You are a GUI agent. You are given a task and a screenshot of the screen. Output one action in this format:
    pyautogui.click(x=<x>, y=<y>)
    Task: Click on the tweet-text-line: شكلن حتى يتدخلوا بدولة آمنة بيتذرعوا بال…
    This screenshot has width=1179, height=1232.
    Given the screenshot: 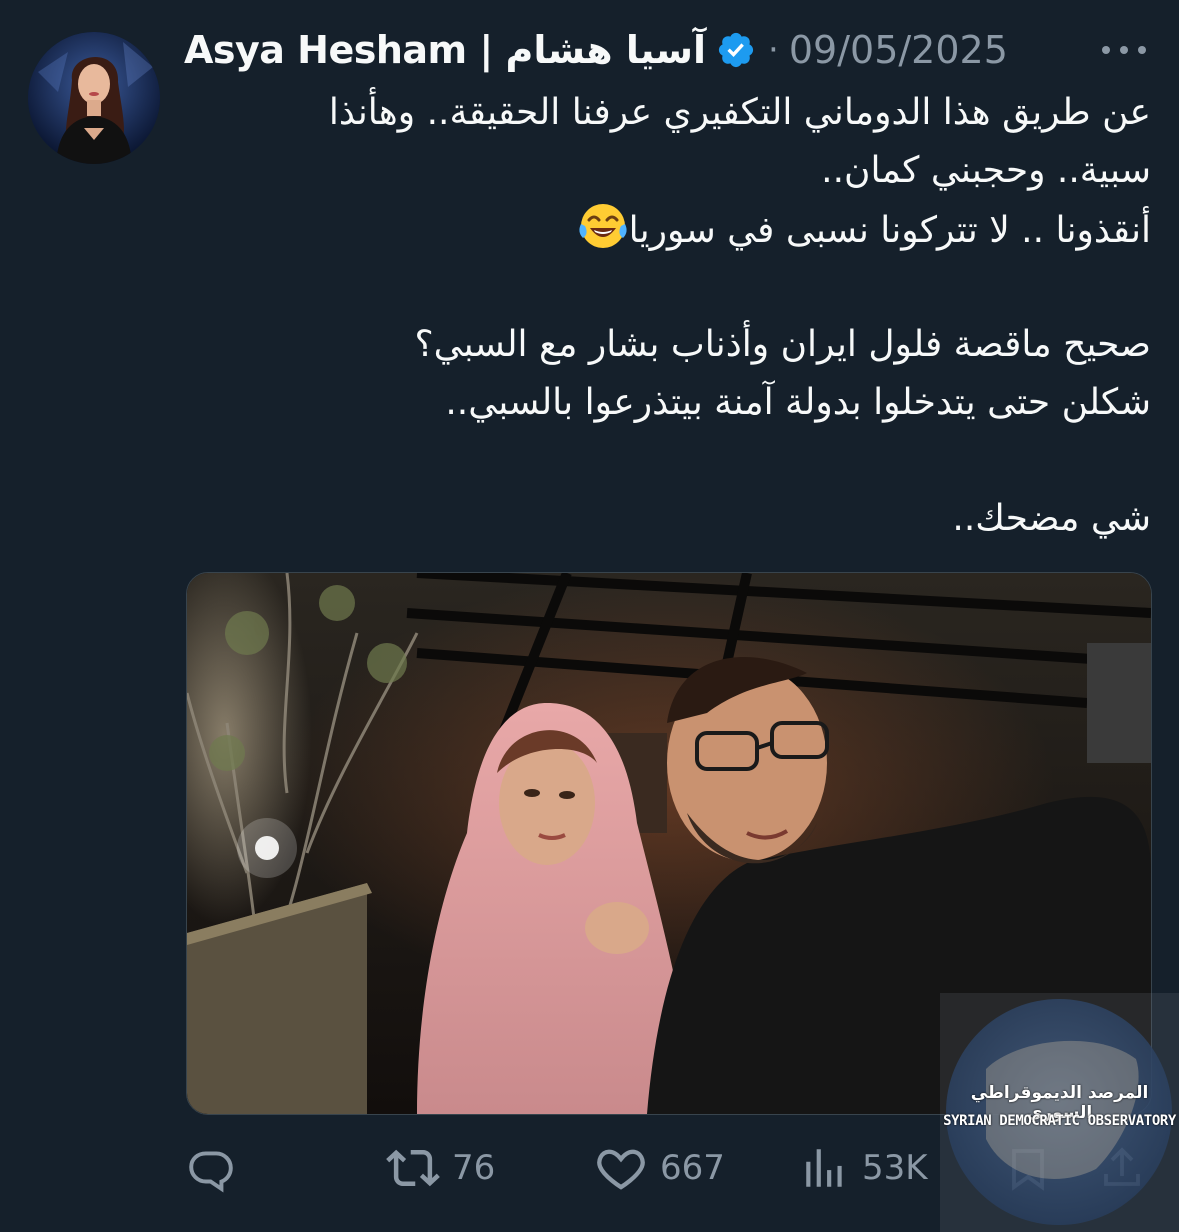 What is the action you would take?
    pyautogui.click(x=798, y=402)
    